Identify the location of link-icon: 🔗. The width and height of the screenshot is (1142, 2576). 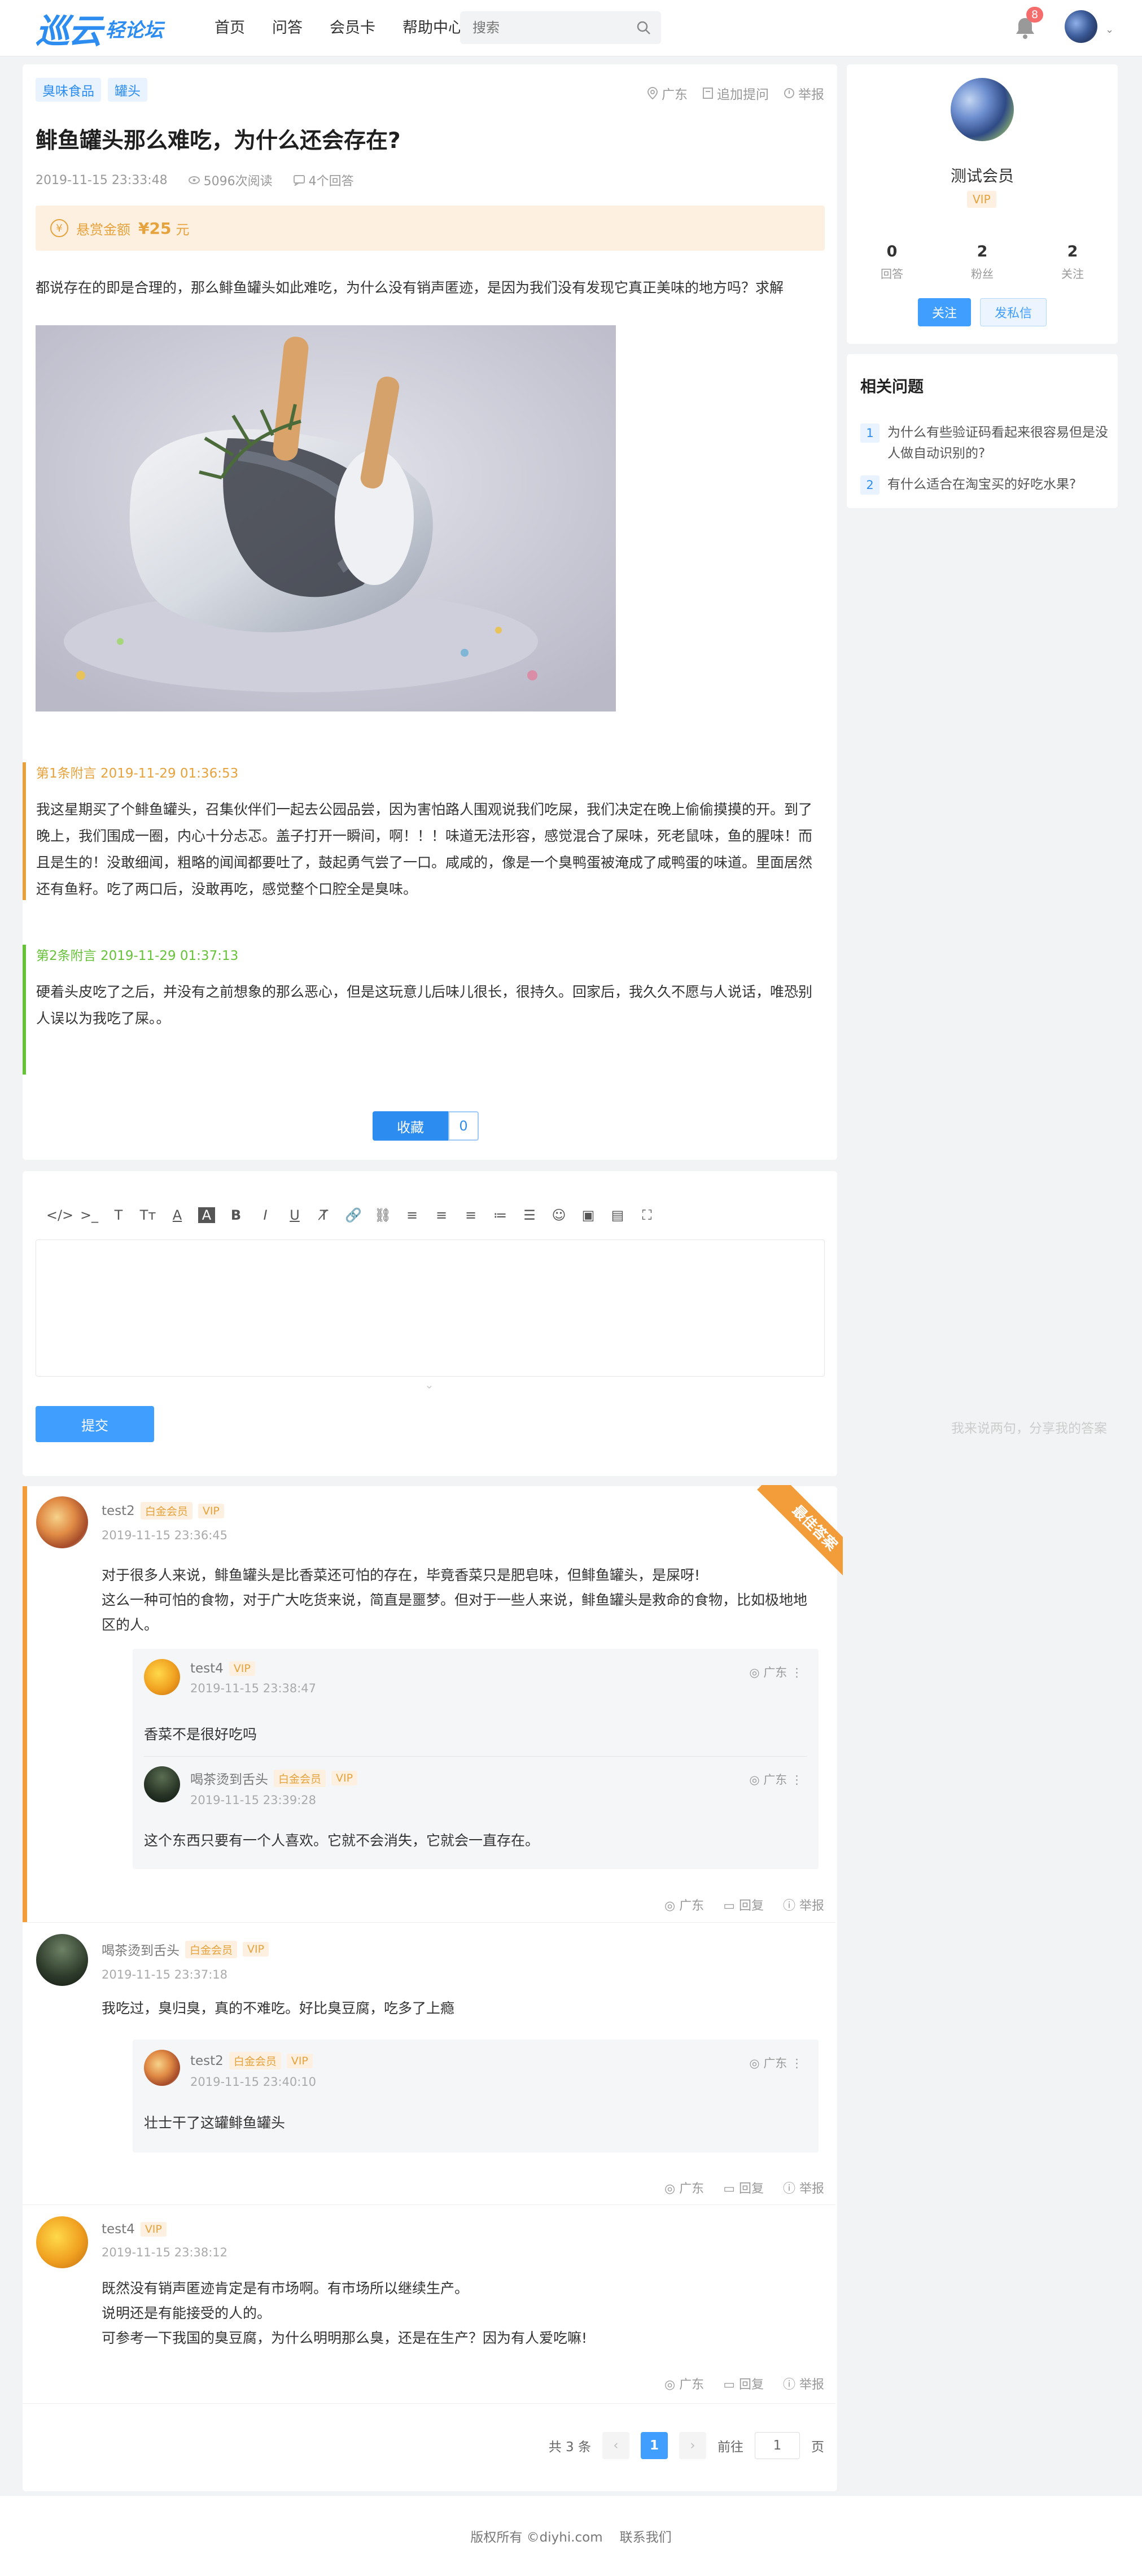
(353, 1215).